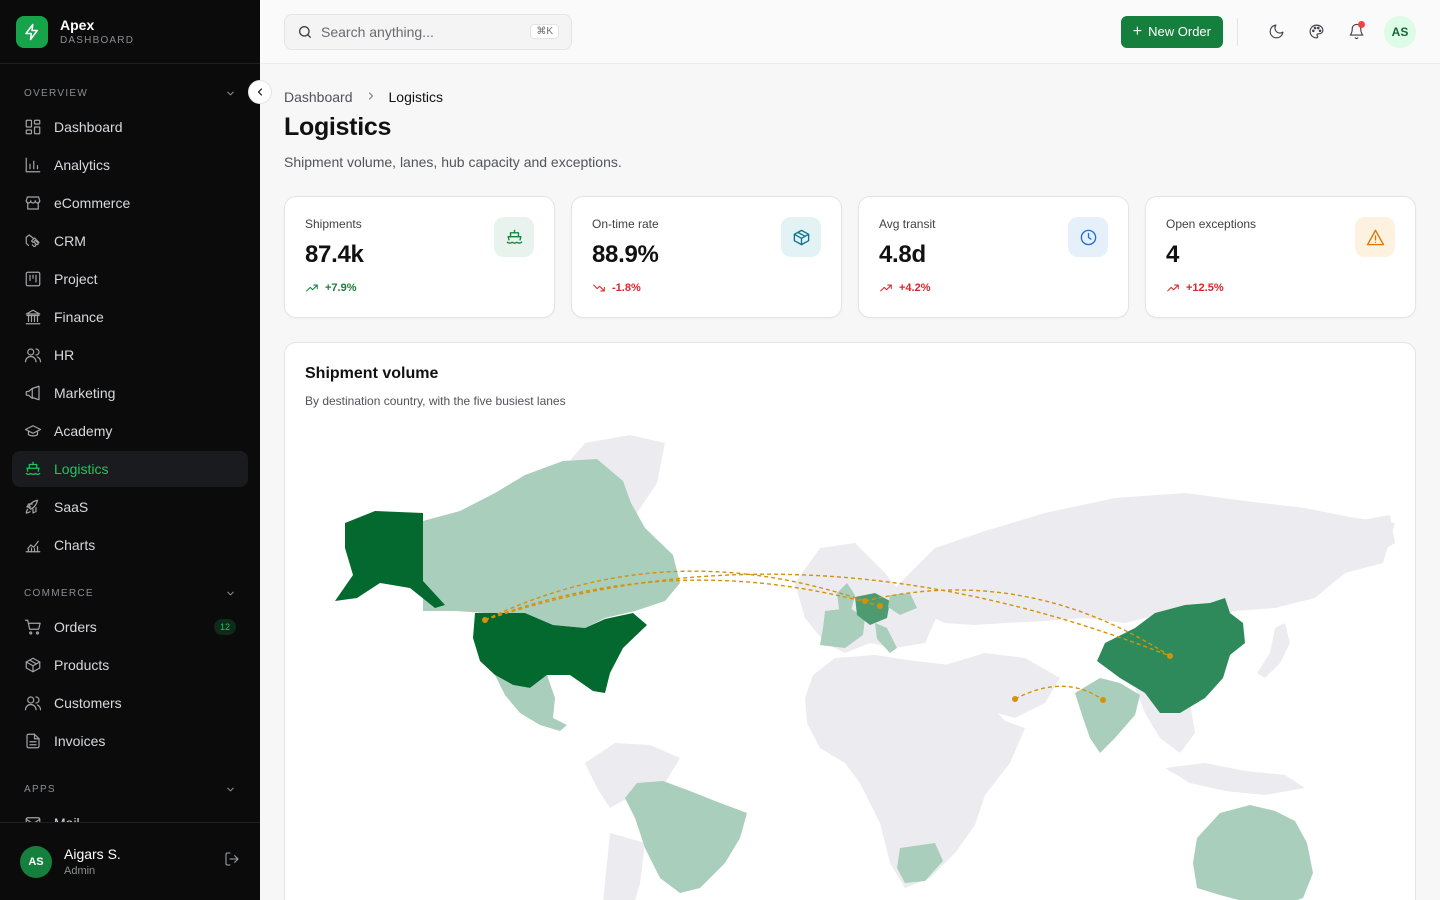 The width and height of the screenshot is (1440, 900). What do you see at coordinates (75, 627) in the screenshot?
I see `sidebar-item-label: Orders` at bounding box center [75, 627].